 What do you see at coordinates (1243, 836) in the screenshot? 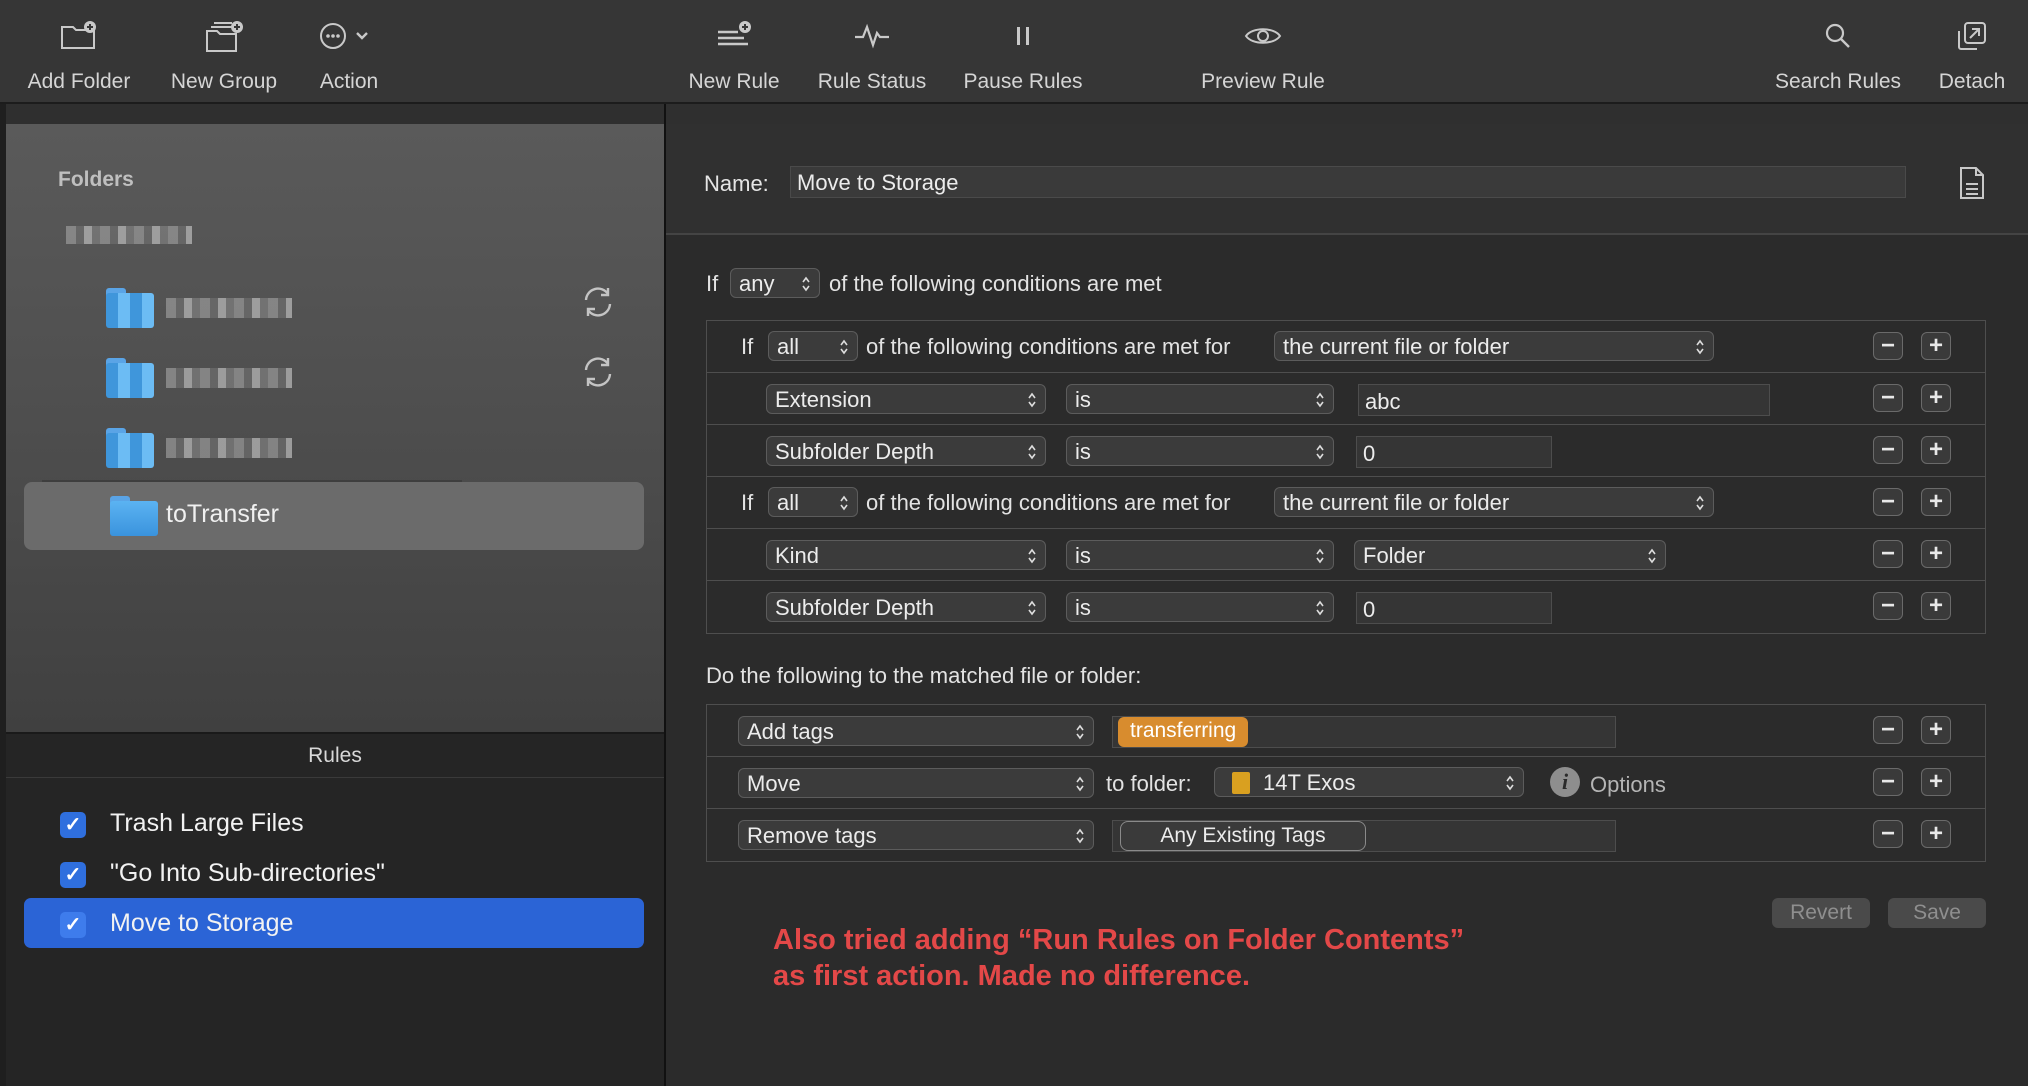
I see `any-existing-tags-button: Any Existing Tags` at bounding box center [1243, 836].